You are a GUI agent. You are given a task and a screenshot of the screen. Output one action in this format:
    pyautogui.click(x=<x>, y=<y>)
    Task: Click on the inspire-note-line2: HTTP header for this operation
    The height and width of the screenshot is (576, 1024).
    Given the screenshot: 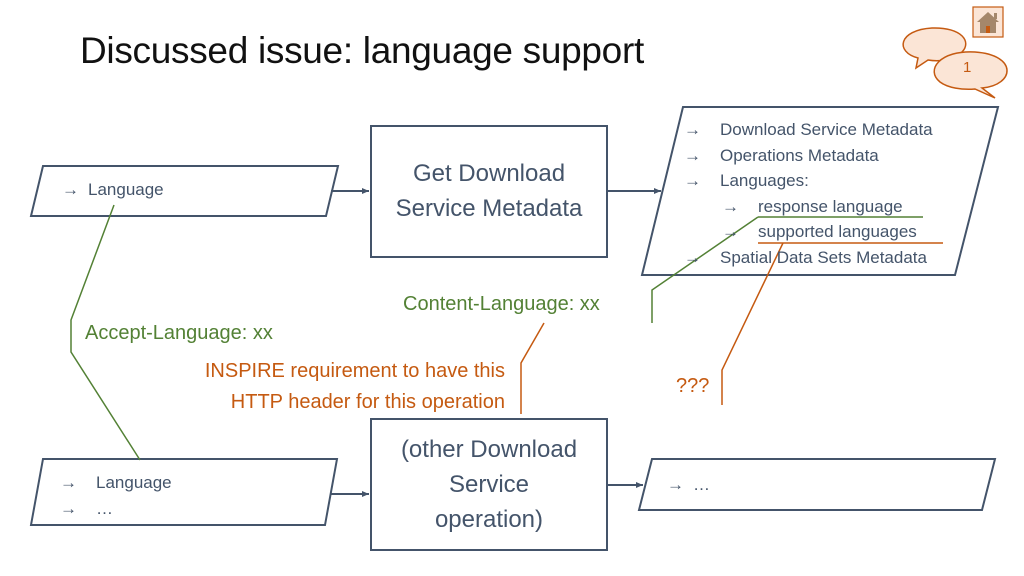 What is the action you would take?
    pyautogui.click(x=367, y=402)
    